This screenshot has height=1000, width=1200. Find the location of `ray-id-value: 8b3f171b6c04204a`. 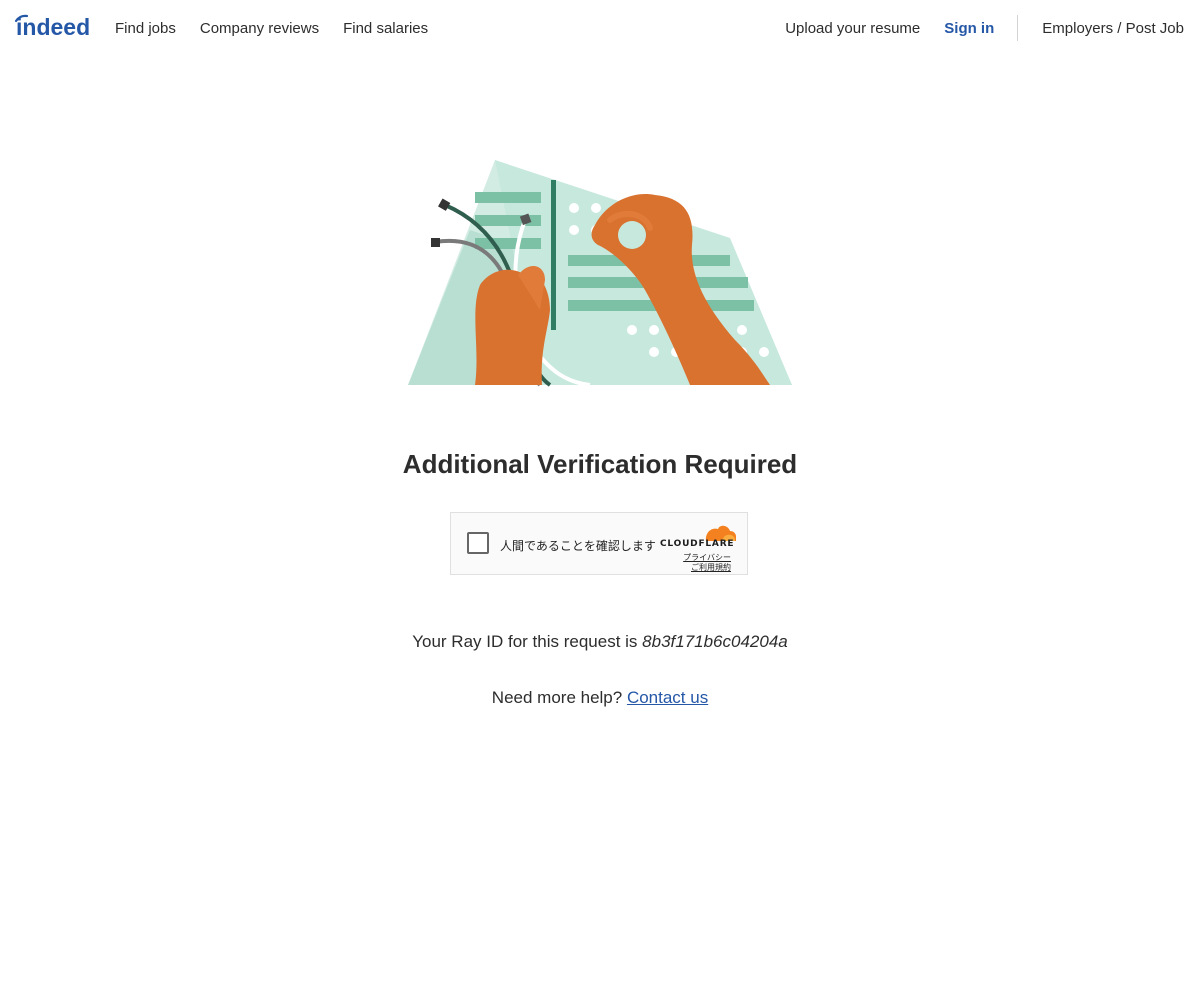

ray-id-value: 8b3f171b6c04204a is located at coordinates (715, 641).